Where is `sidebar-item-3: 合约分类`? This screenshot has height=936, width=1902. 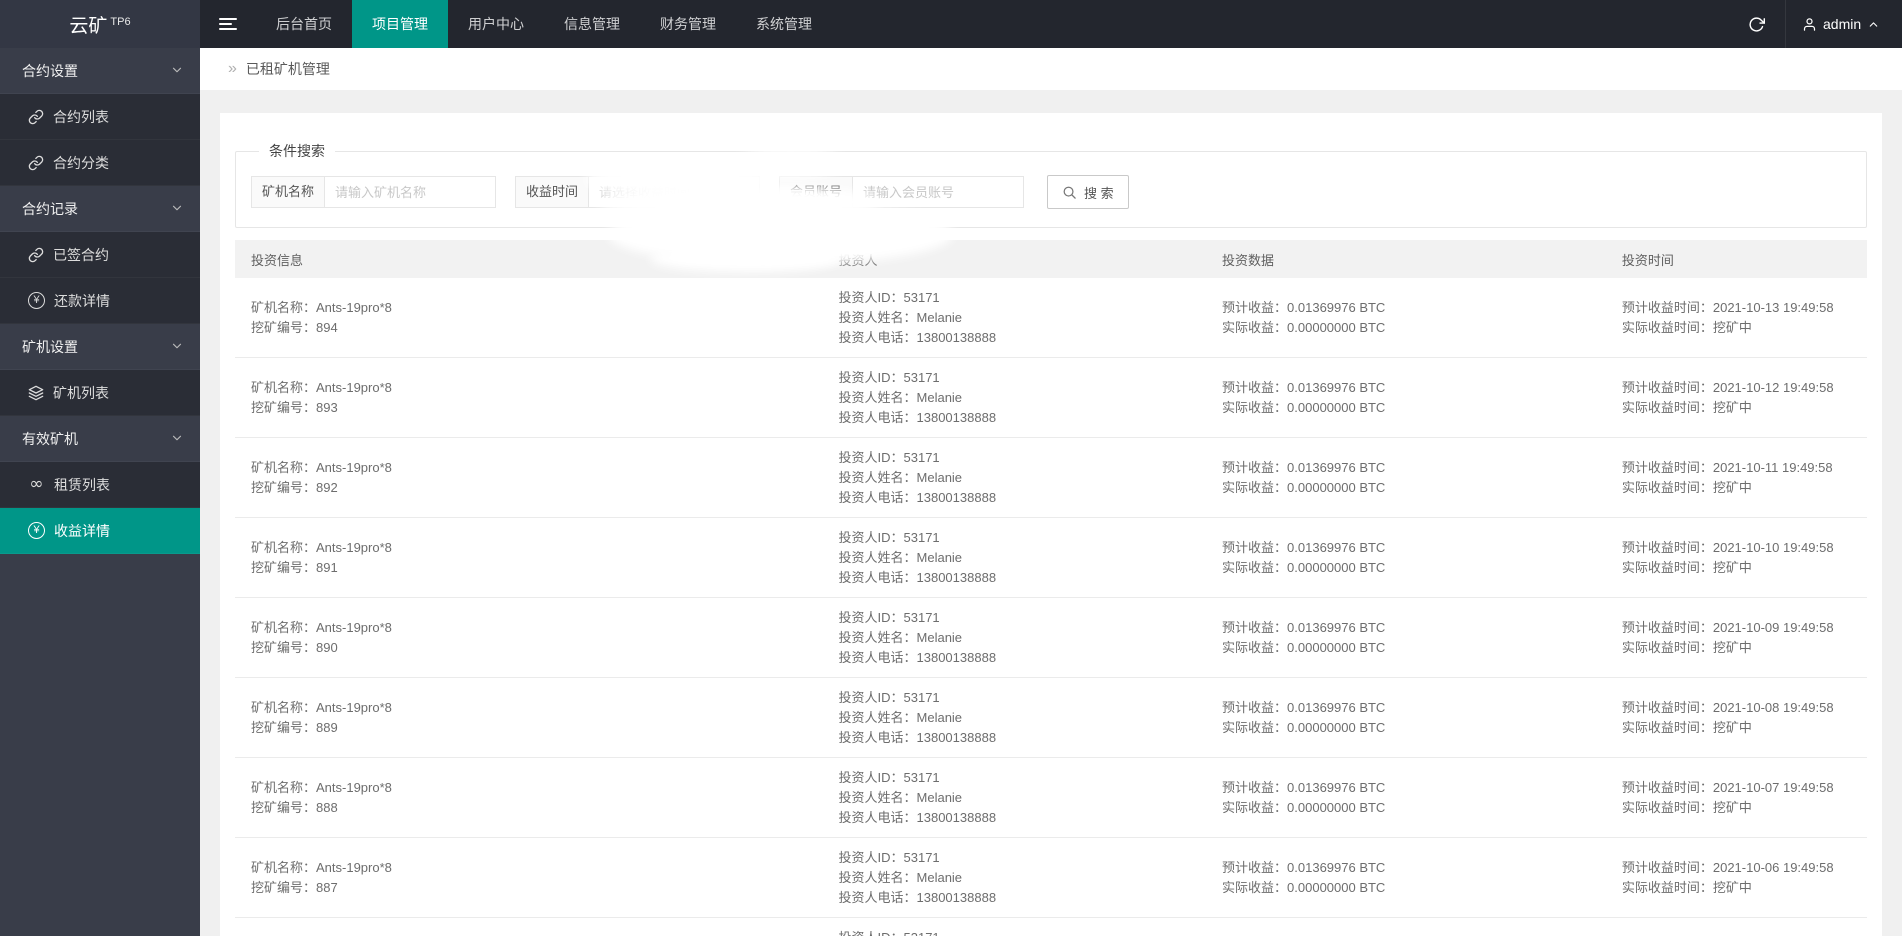 sidebar-item-3: 合约分类 is located at coordinates (100, 163).